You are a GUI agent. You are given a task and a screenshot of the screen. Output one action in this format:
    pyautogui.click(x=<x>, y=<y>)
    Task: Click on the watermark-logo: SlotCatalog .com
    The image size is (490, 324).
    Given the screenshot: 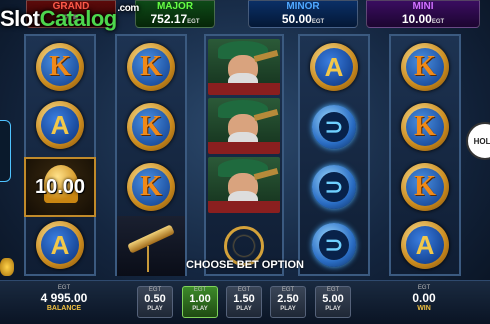 What is the action you would take?
    pyautogui.click(x=69, y=17)
    